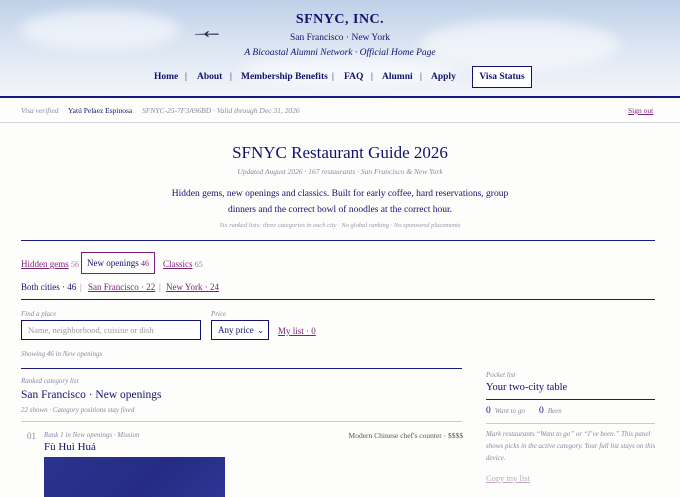 The height and width of the screenshot is (497, 680). What do you see at coordinates (501, 375) in the screenshot?
I see `pocket-list-label: Pocket list` at bounding box center [501, 375].